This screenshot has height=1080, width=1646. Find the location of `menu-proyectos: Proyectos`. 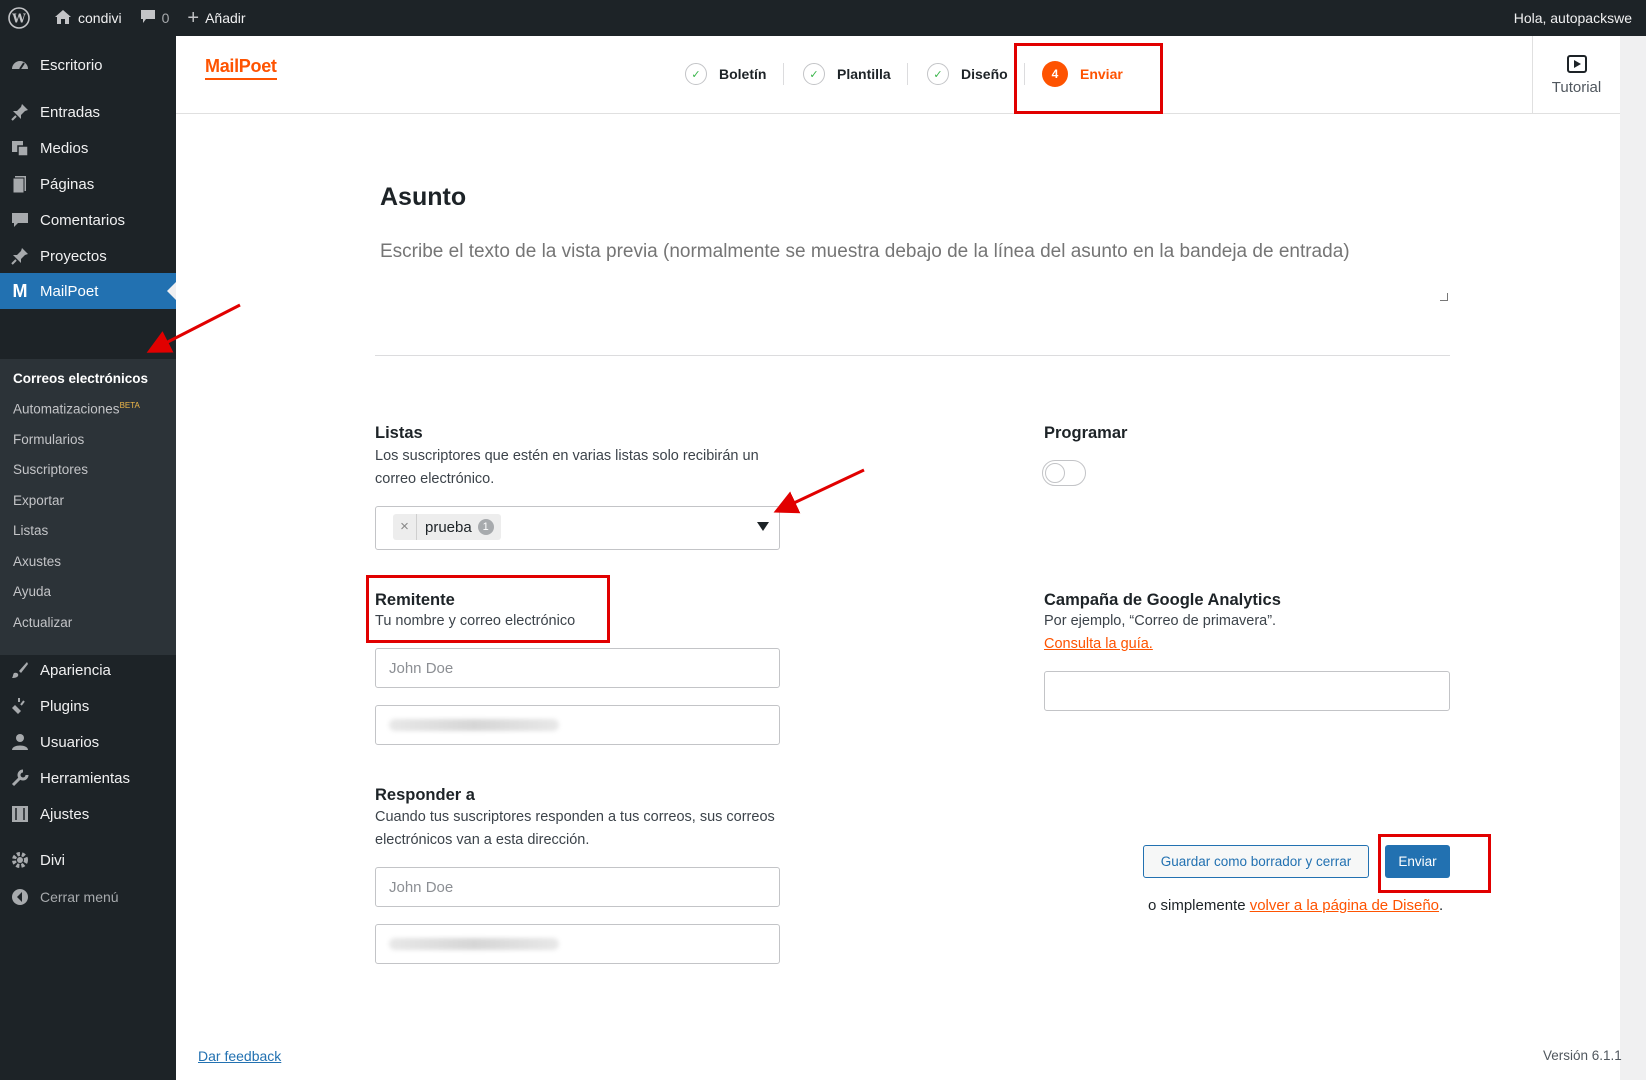

menu-proyectos: Proyectos is located at coordinates (88, 256).